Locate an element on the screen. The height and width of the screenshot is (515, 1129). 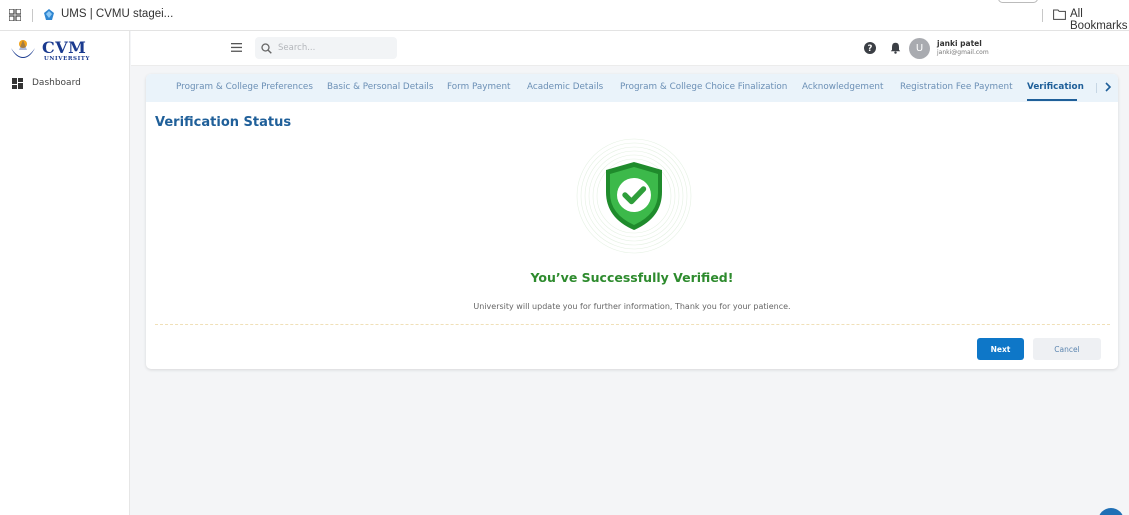
tab-program-college-preferences: Program & College Preferences is located at coordinates (244, 87).